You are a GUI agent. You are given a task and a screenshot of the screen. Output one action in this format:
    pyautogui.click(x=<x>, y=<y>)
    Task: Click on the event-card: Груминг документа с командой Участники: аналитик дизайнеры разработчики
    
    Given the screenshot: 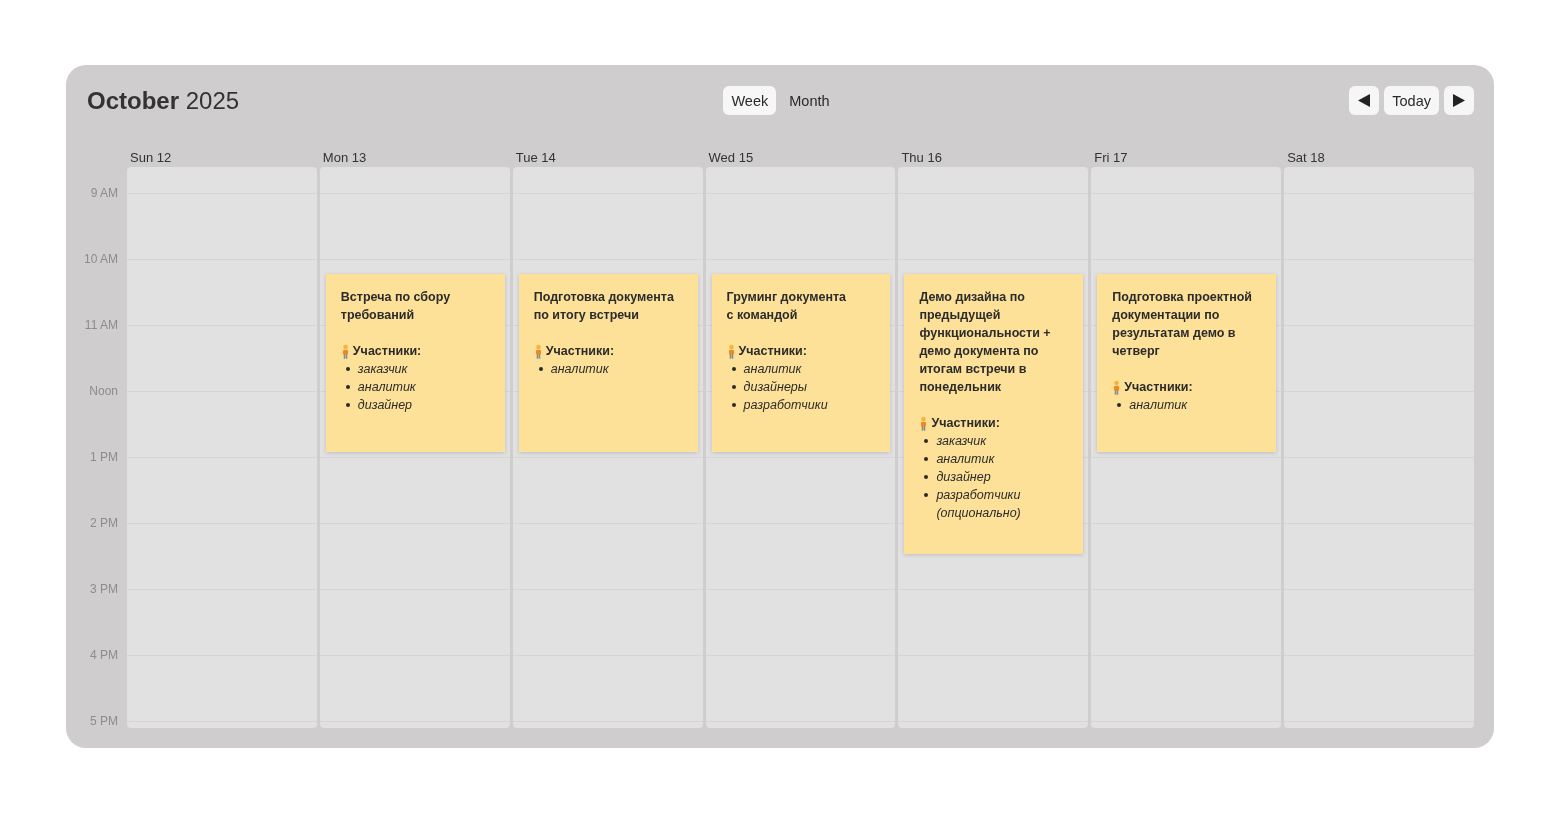 What is the action you would take?
    pyautogui.click(x=801, y=363)
    